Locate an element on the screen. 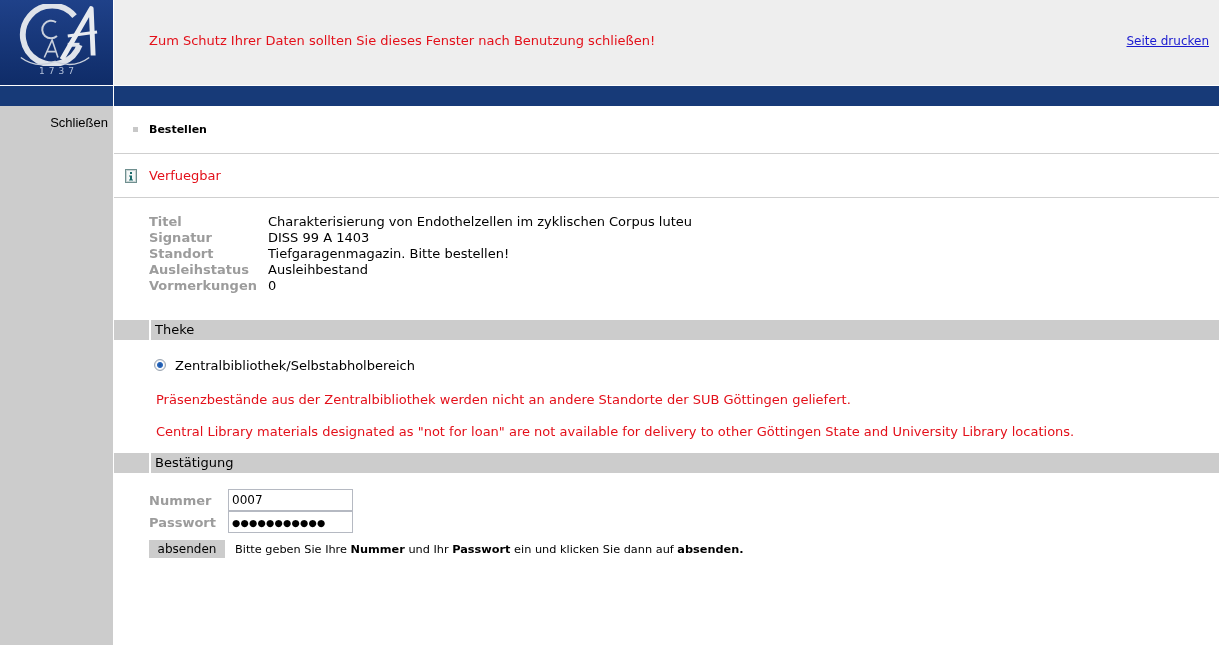 The image size is (1219, 645). submit-button: absenden is located at coordinates (187, 549).